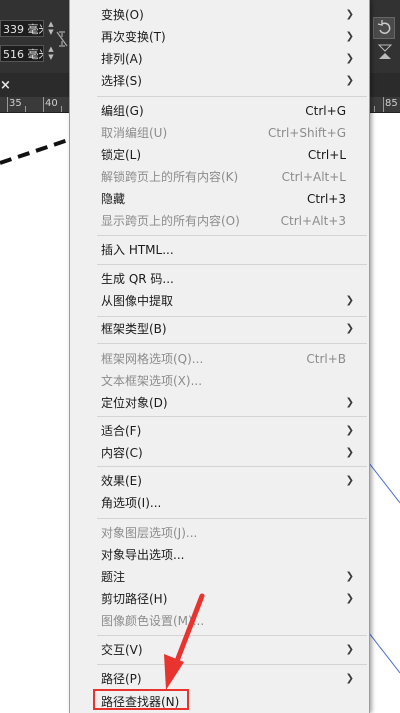 Image resolution: width=400 pixels, height=713 pixels. Describe the element at coordinates (121, 481) in the screenshot. I see `menu-item-label: 效果(E)` at that location.